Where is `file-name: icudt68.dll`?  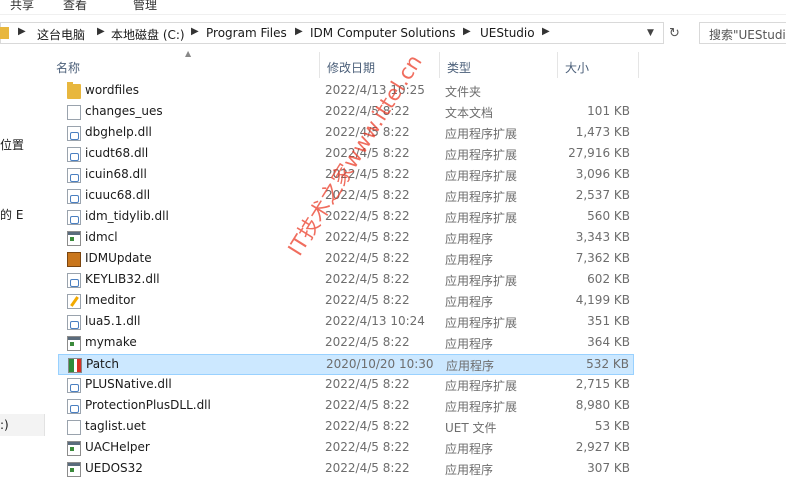 file-name: icudt68.dll is located at coordinates (117, 153).